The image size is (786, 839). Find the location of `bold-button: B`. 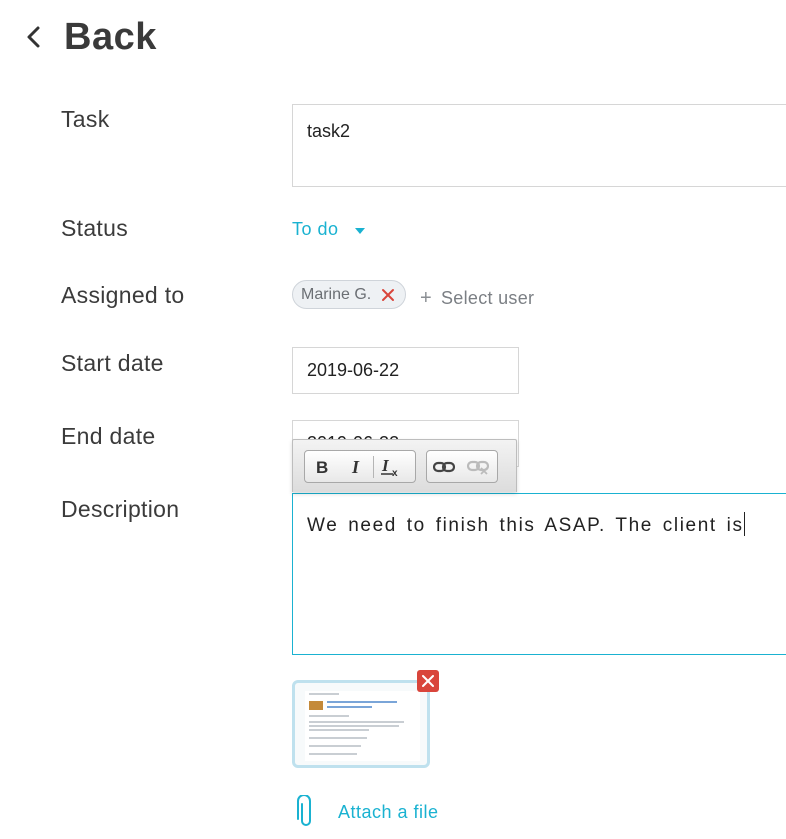

bold-button: B is located at coordinates (322, 466).